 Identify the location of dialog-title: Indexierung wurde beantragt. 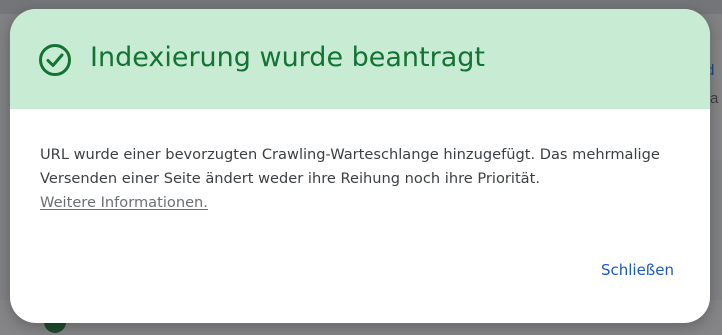
(288, 57).